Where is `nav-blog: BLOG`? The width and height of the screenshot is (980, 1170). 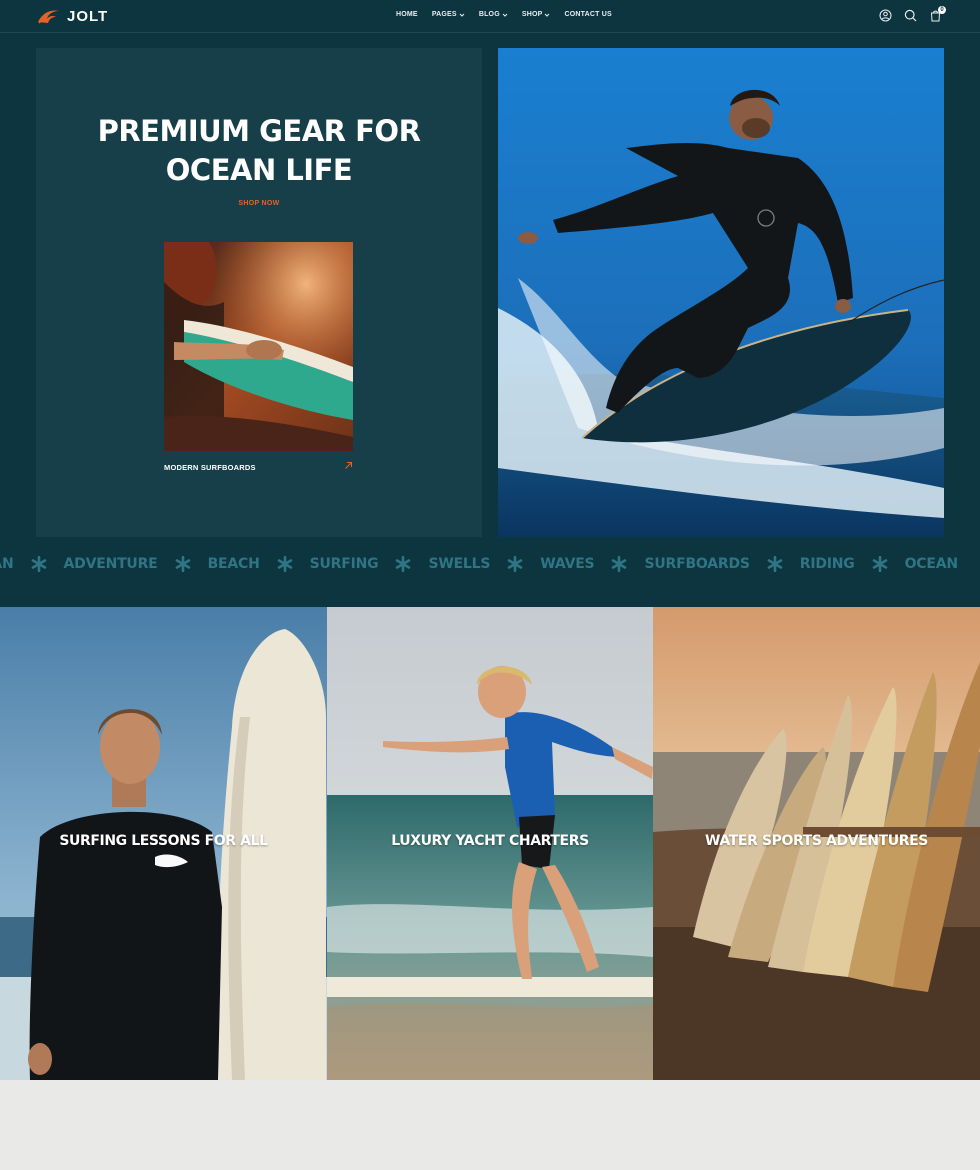 nav-blog: BLOG is located at coordinates (493, 14).